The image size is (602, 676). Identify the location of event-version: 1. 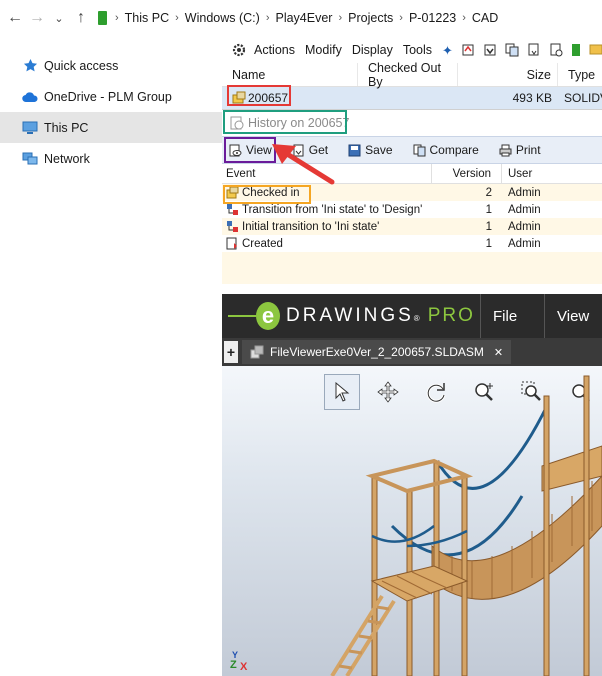
(488, 226).